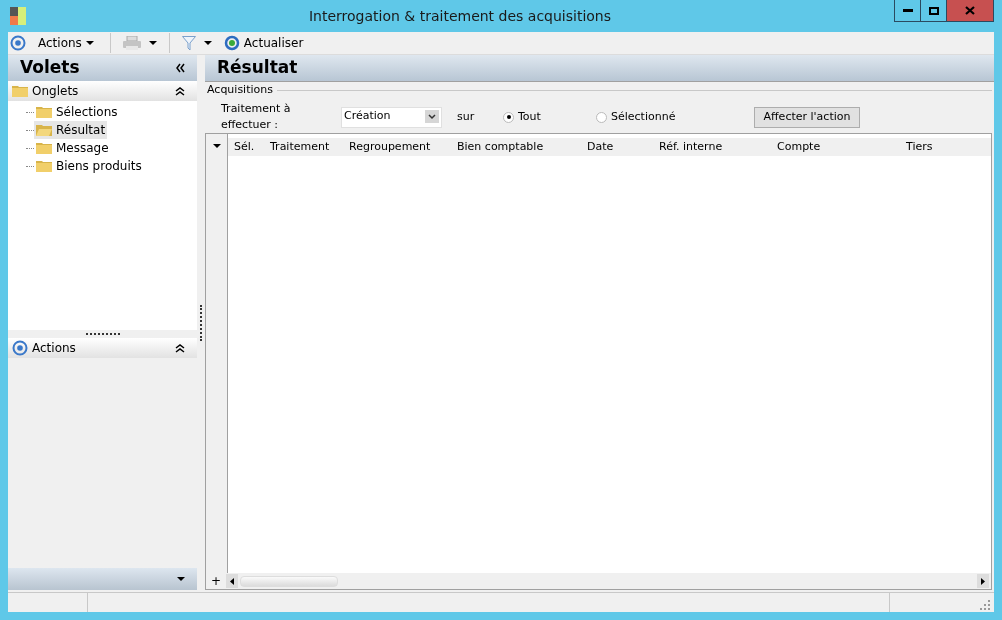 This screenshot has height=620, width=1002. Describe the element at coordinates (675, 117) in the screenshot. I see `radio-option: Sélectionné` at that location.